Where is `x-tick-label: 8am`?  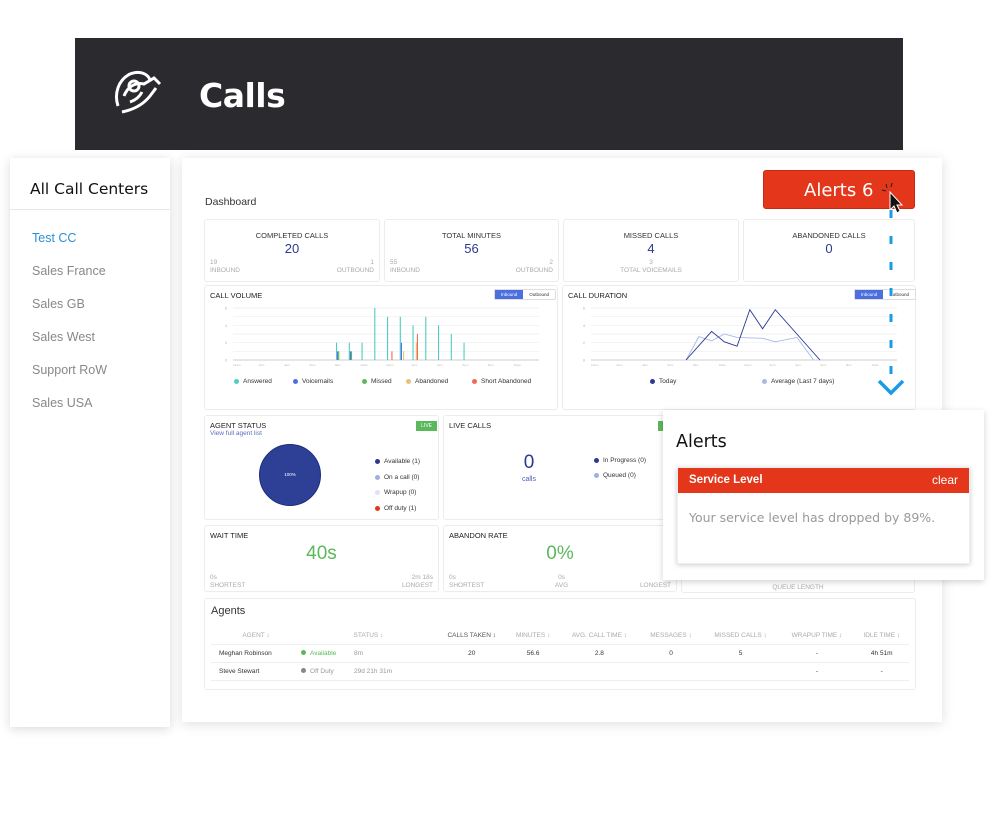 x-tick-label: 8am is located at coordinates (696, 365).